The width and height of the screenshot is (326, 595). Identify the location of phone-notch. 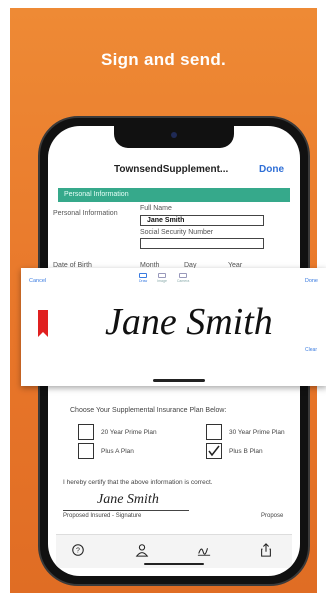
(174, 137).